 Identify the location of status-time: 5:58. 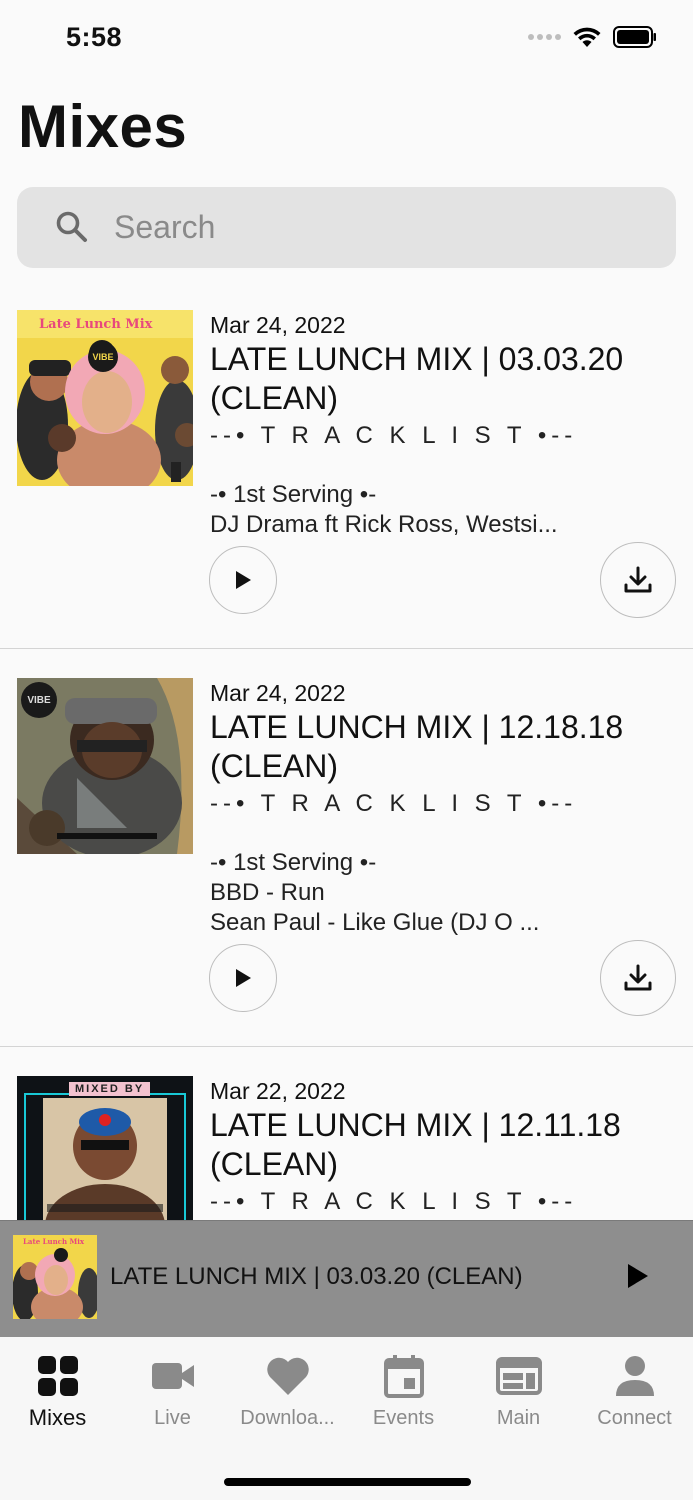
(94, 37).